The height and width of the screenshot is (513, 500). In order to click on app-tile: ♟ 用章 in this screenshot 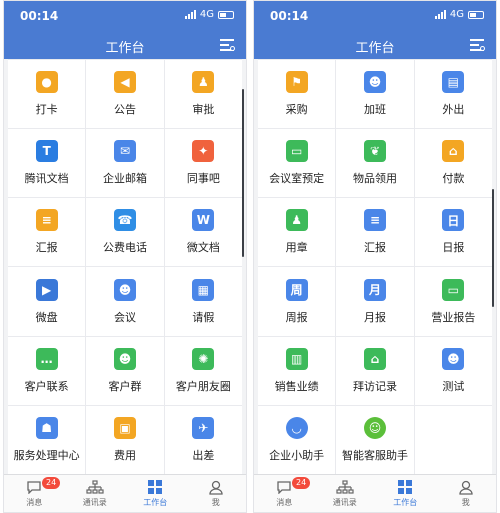, I will do `click(297, 232)`.